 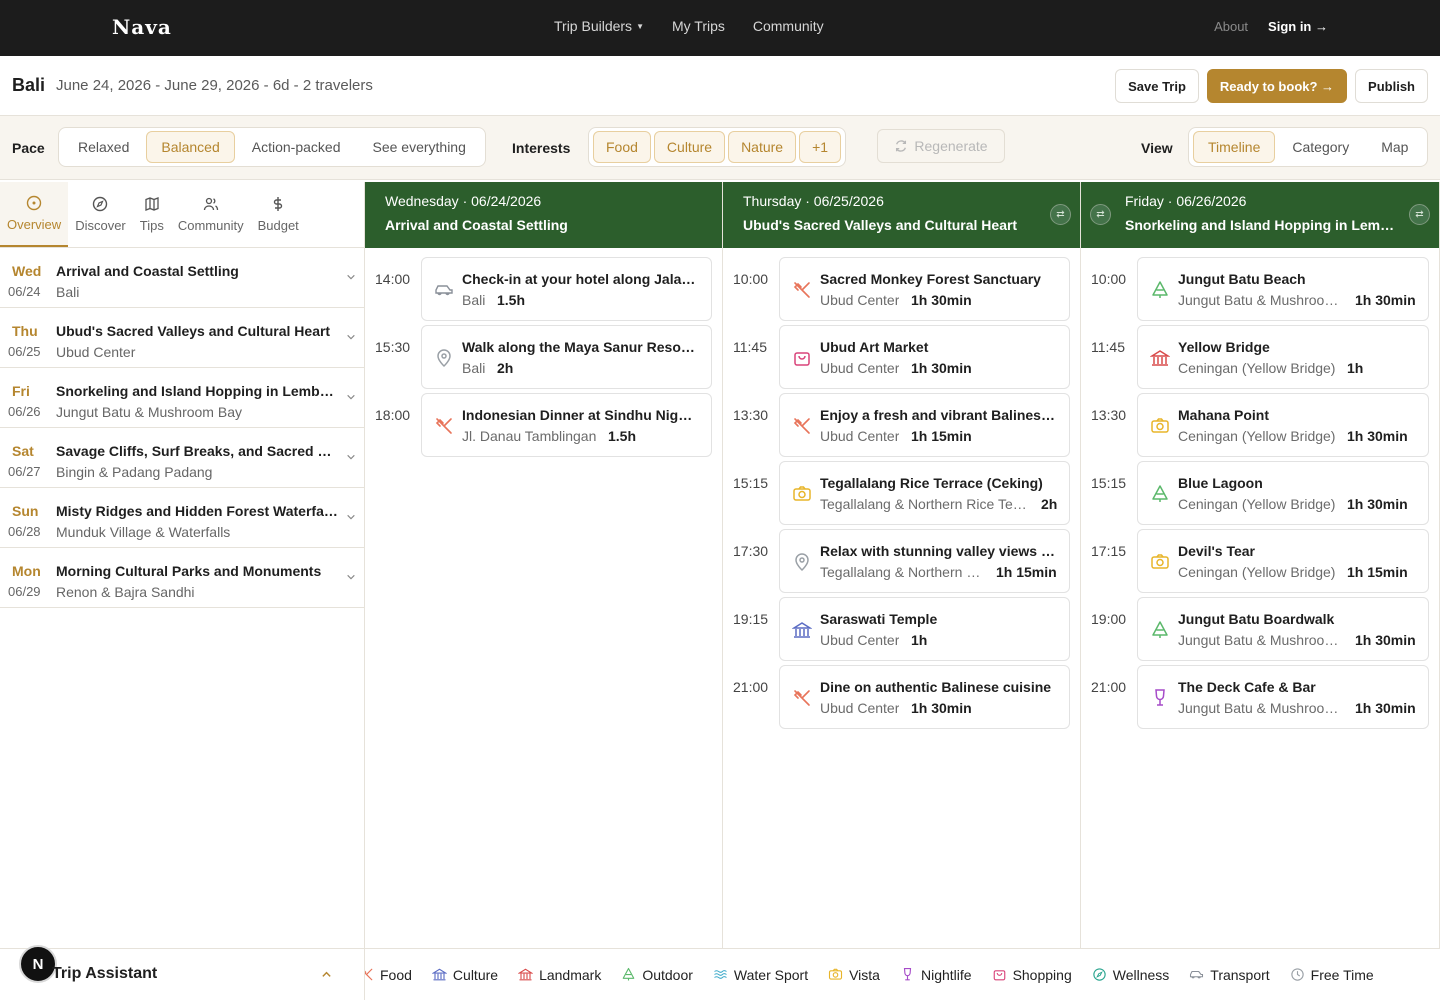 I want to click on day-column-date: Thursday · 06/25/2026, so click(x=813, y=201).